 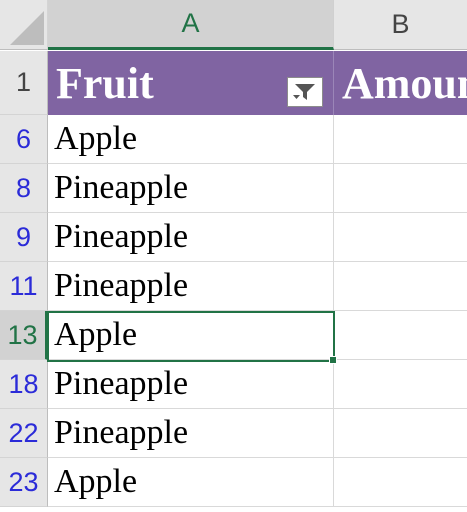 I want to click on column-header-a: A, so click(x=191, y=25).